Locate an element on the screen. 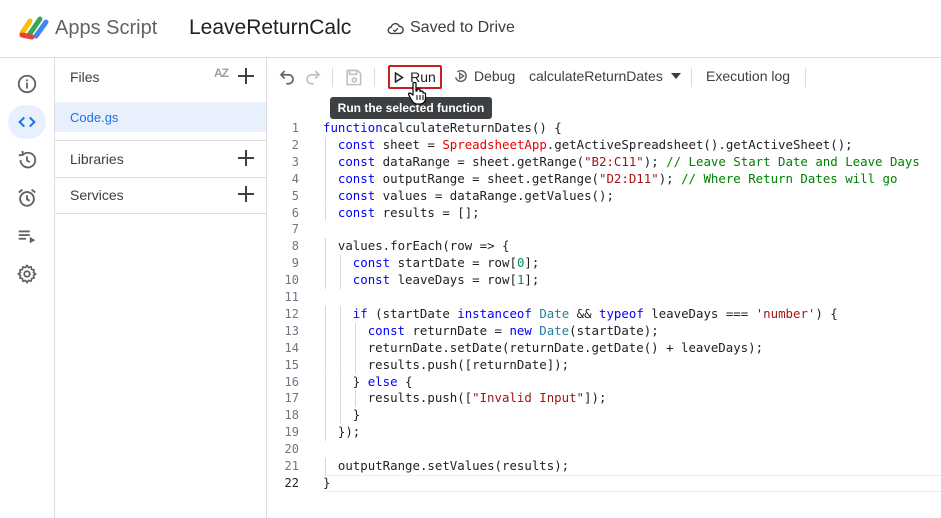  execution-log-button: Execution log is located at coordinates (748, 76).